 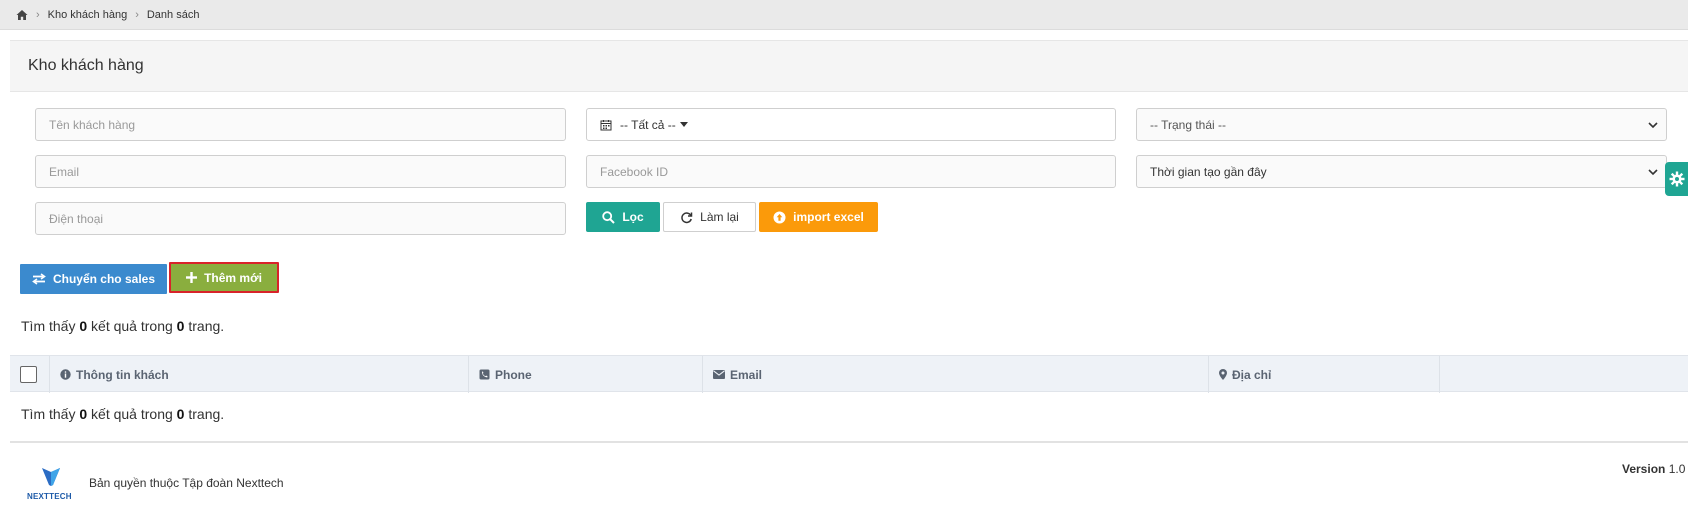 What do you see at coordinates (687, 217) in the screenshot?
I see `refresh-icon` at bounding box center [687, 217].